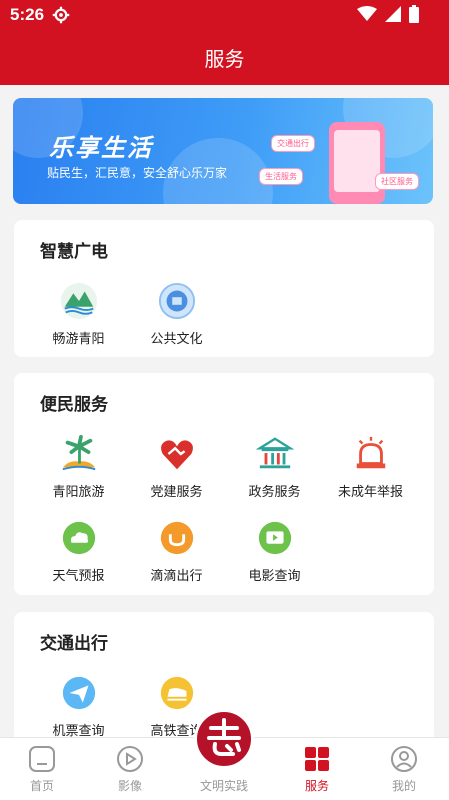 Image resolution: width=449 pixels, height=800 pixels. I want to click on government-building-icon, so click(274, 453).